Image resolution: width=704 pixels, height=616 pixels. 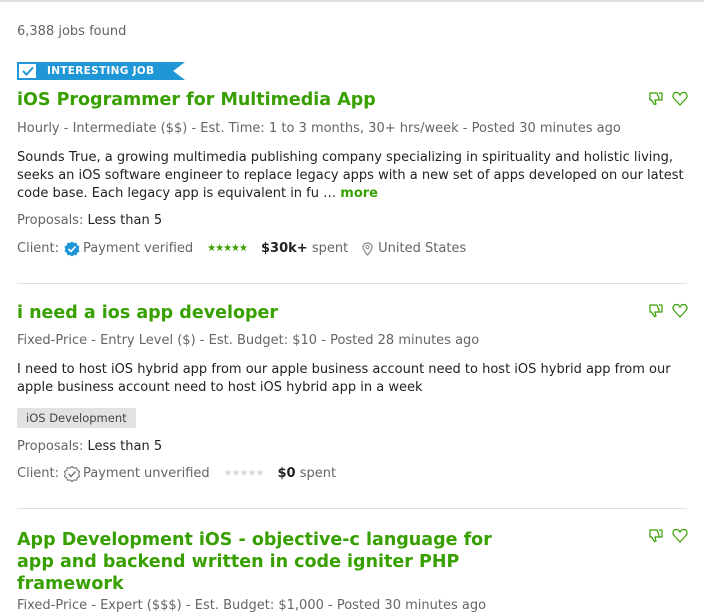 I want to click on client-spent: $0 spent, so click(x=306, y=474).